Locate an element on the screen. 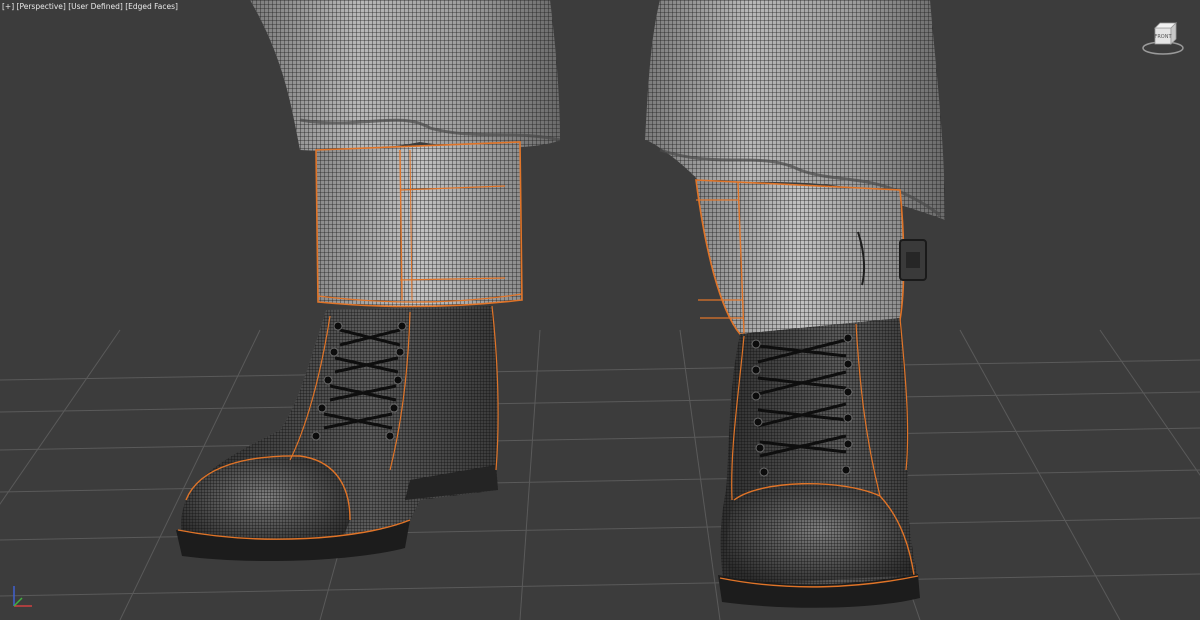 The height and width of the screenshot is (620, 1200). left-boot is located at coordinates (337, 433).